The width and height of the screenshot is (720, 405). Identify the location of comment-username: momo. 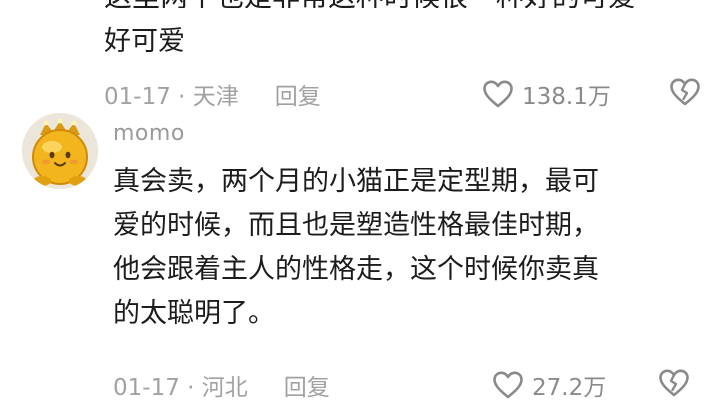
(149, 133).